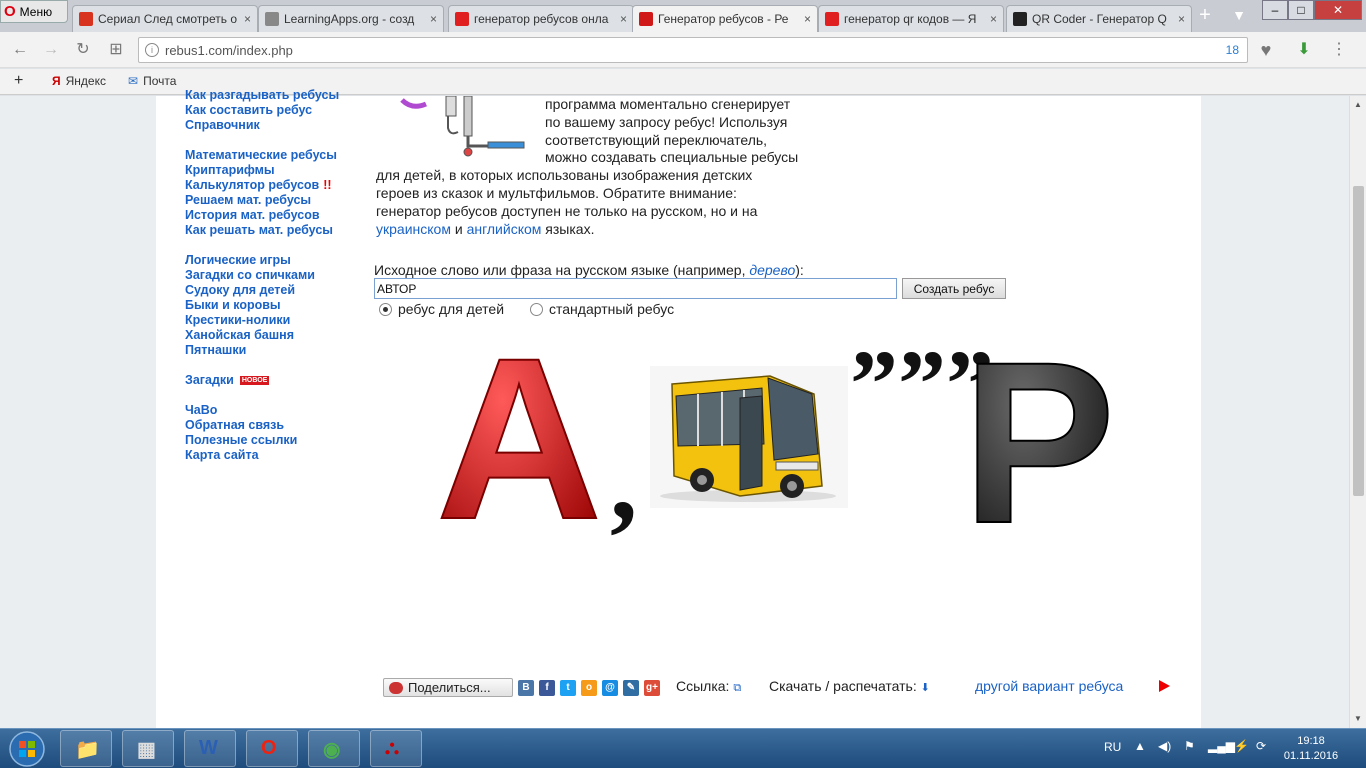  What do you see at coordinates (441, 309) in the screenshot?
I see `radio-kids: ребус для детей` at bounding box center [441, 309].